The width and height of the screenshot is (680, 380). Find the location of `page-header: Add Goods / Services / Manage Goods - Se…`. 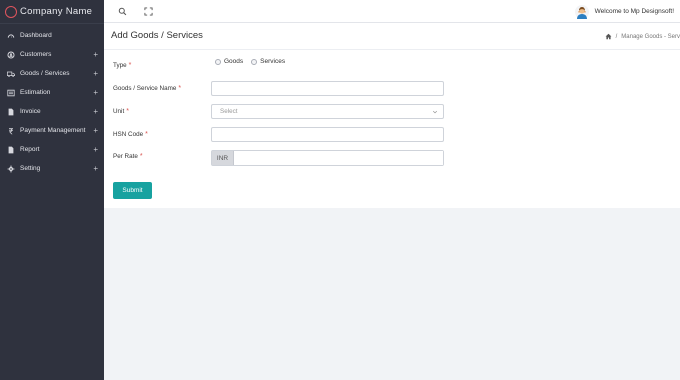

page-header: Add Goods / Services / Manage Goods - Se… is located at coordinates (392, 36).